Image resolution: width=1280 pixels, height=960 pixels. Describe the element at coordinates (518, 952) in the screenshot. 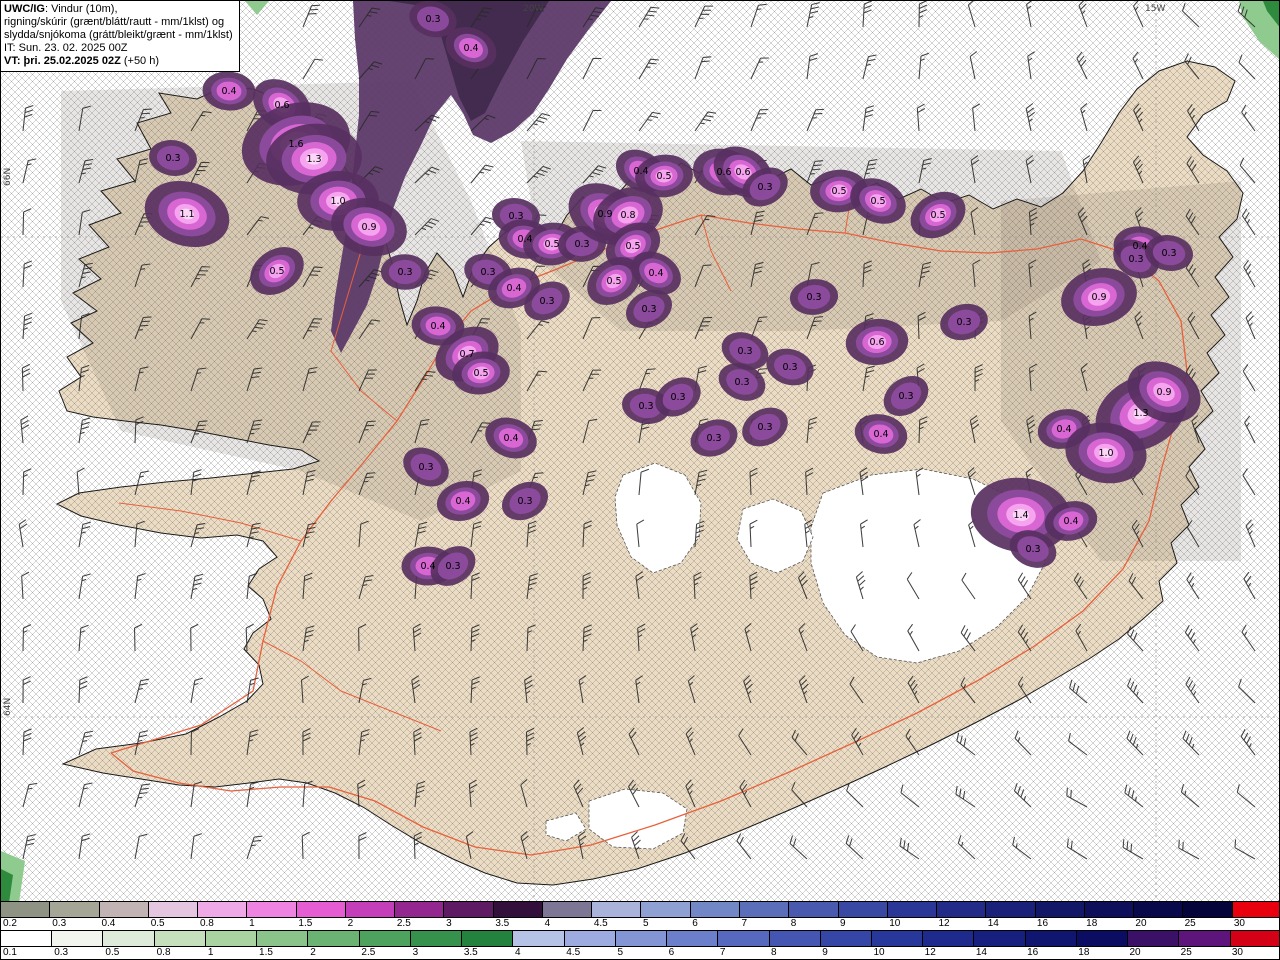

I see `colorbar-rain-tick: 4` at that location.